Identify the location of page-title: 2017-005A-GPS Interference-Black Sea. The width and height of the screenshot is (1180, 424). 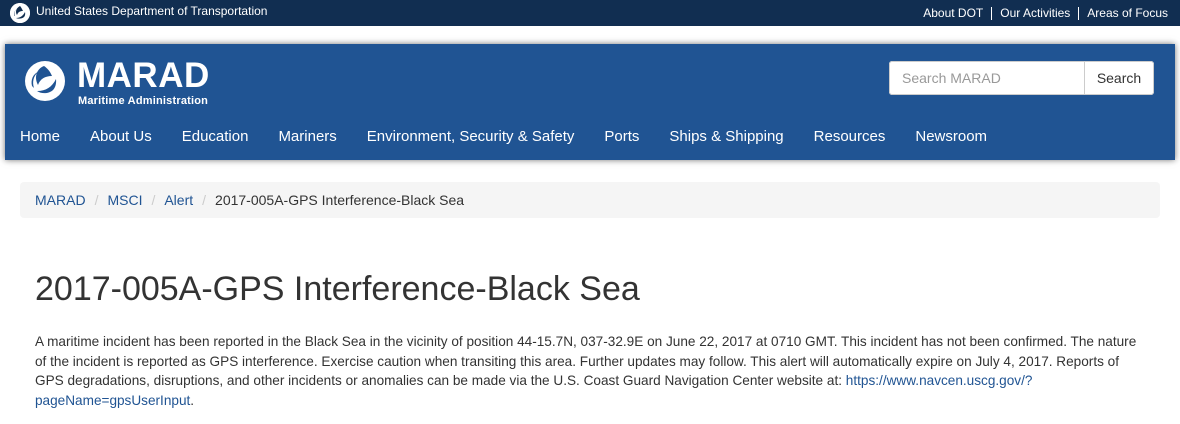
(337, 289).